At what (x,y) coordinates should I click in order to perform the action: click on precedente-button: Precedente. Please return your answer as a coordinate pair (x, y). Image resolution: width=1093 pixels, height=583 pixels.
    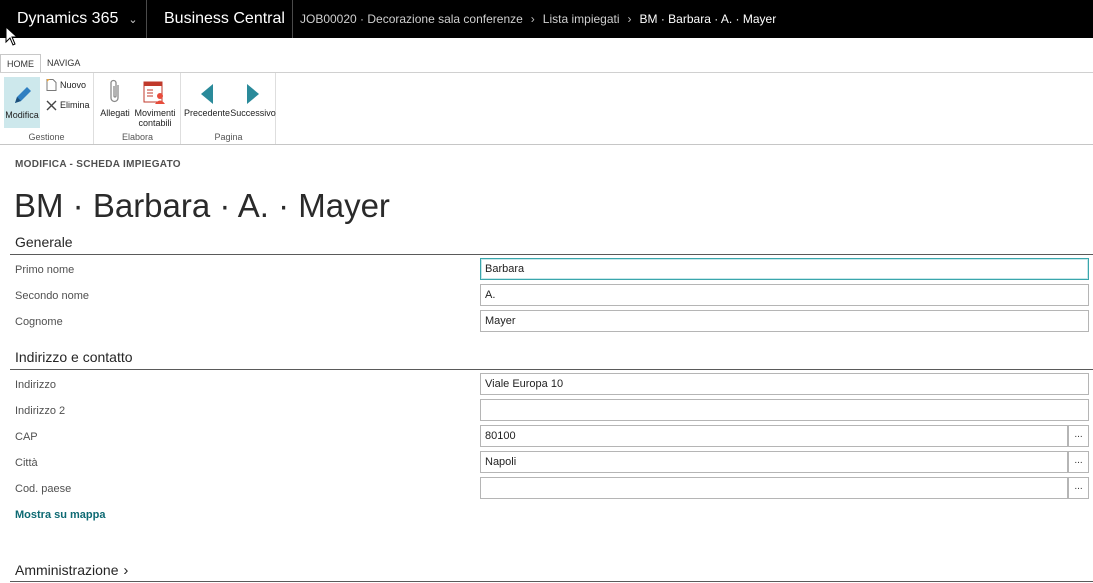
    Looking at the image, I should click on (207, 97).